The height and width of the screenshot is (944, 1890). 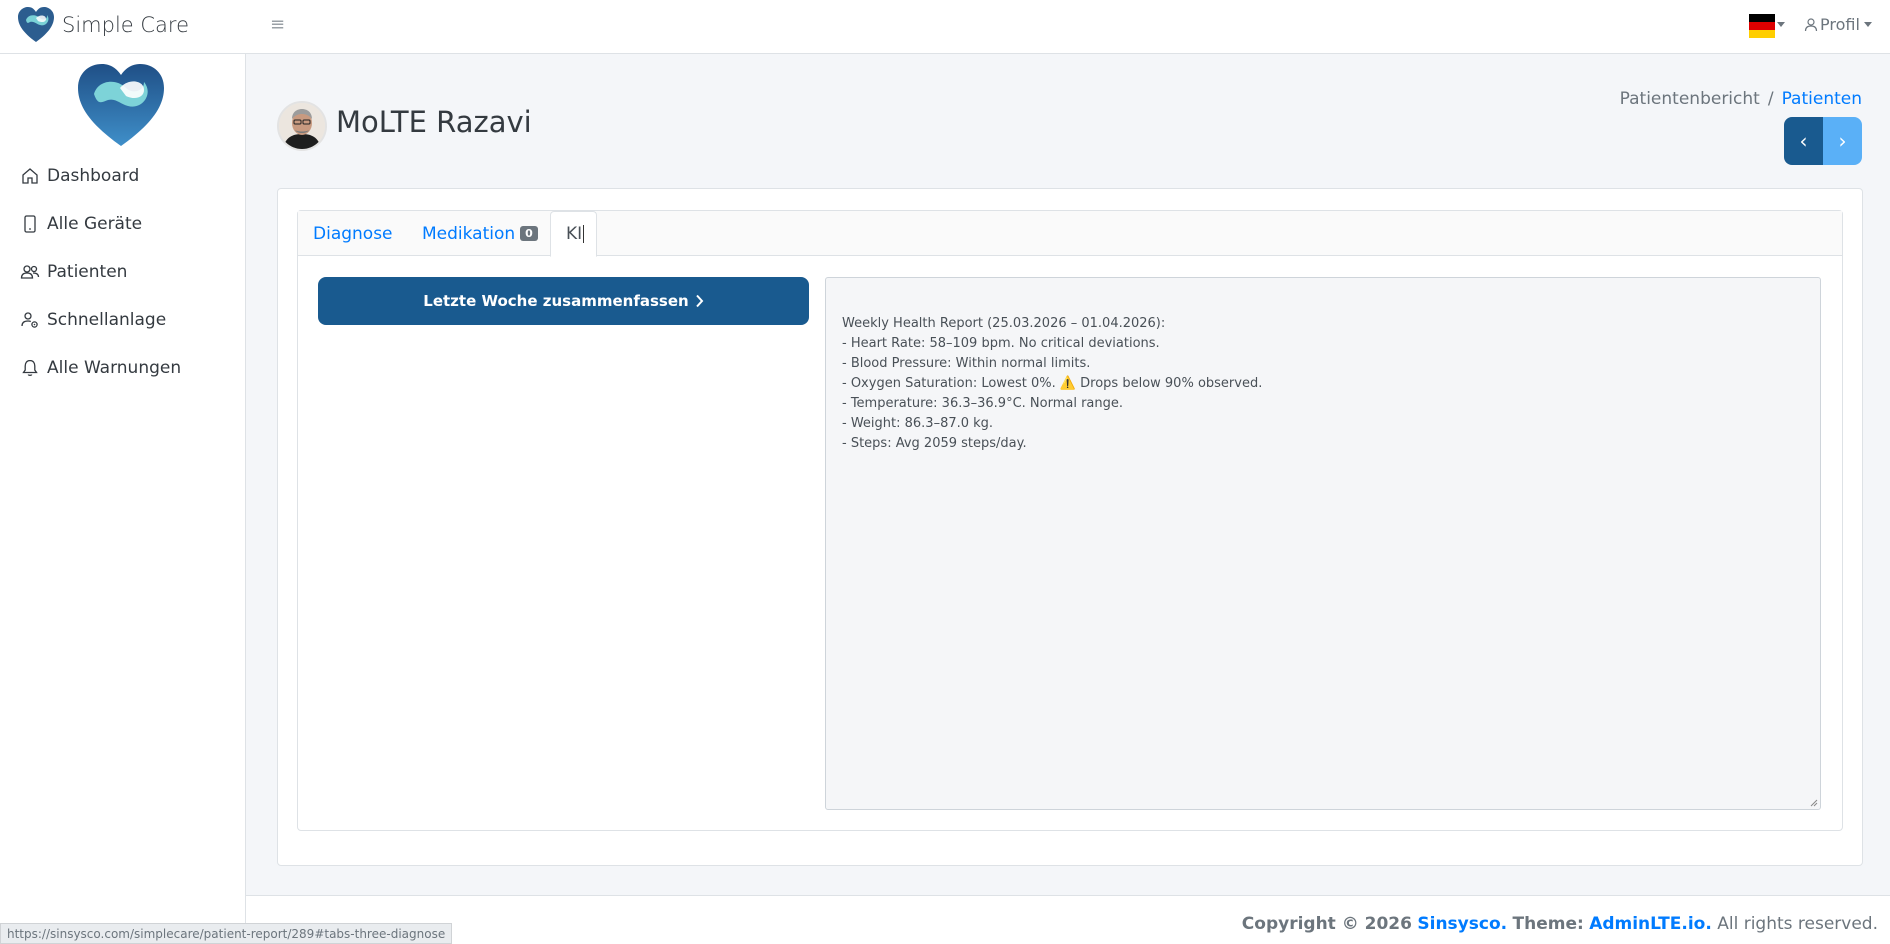 What do you see at coordinates (934, 443) in the screenshot?
I see `report-line: - Steps: Avg 2059 steps/day.` at bounding box center [934, 443].